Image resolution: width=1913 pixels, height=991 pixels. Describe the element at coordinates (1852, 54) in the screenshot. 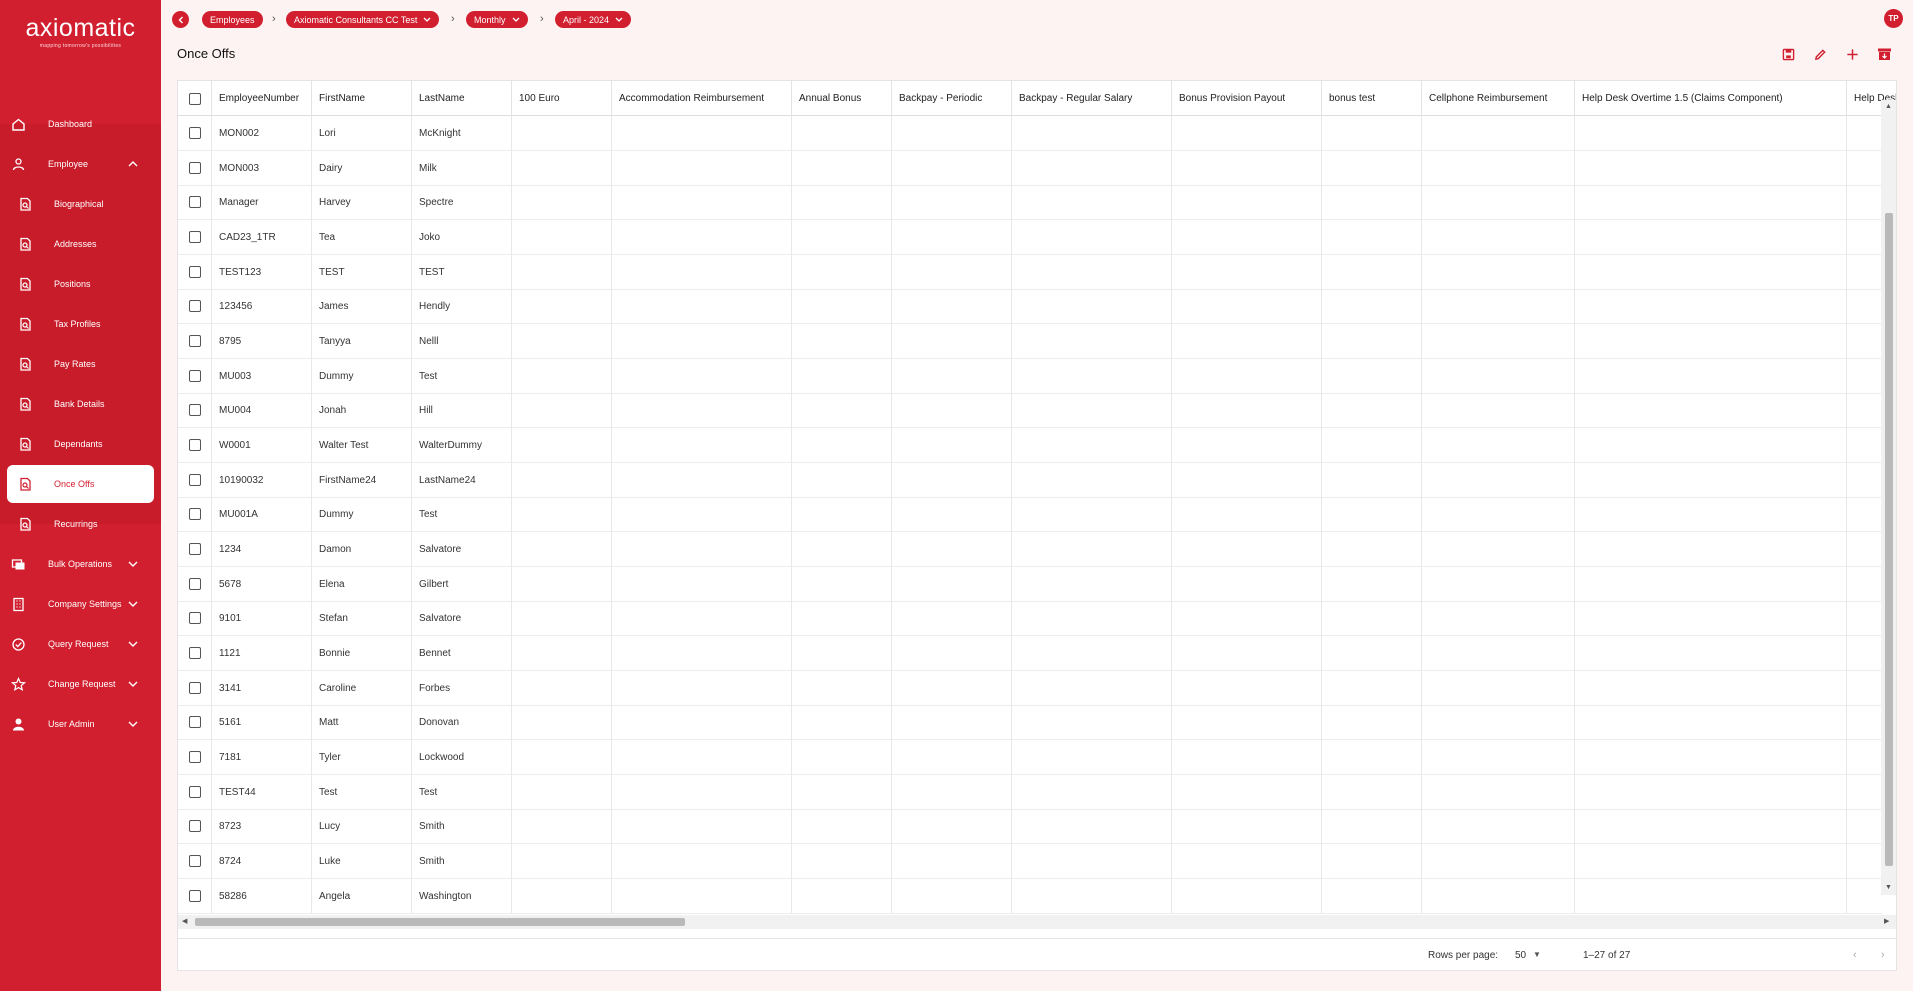

I see `add-button` at that location.